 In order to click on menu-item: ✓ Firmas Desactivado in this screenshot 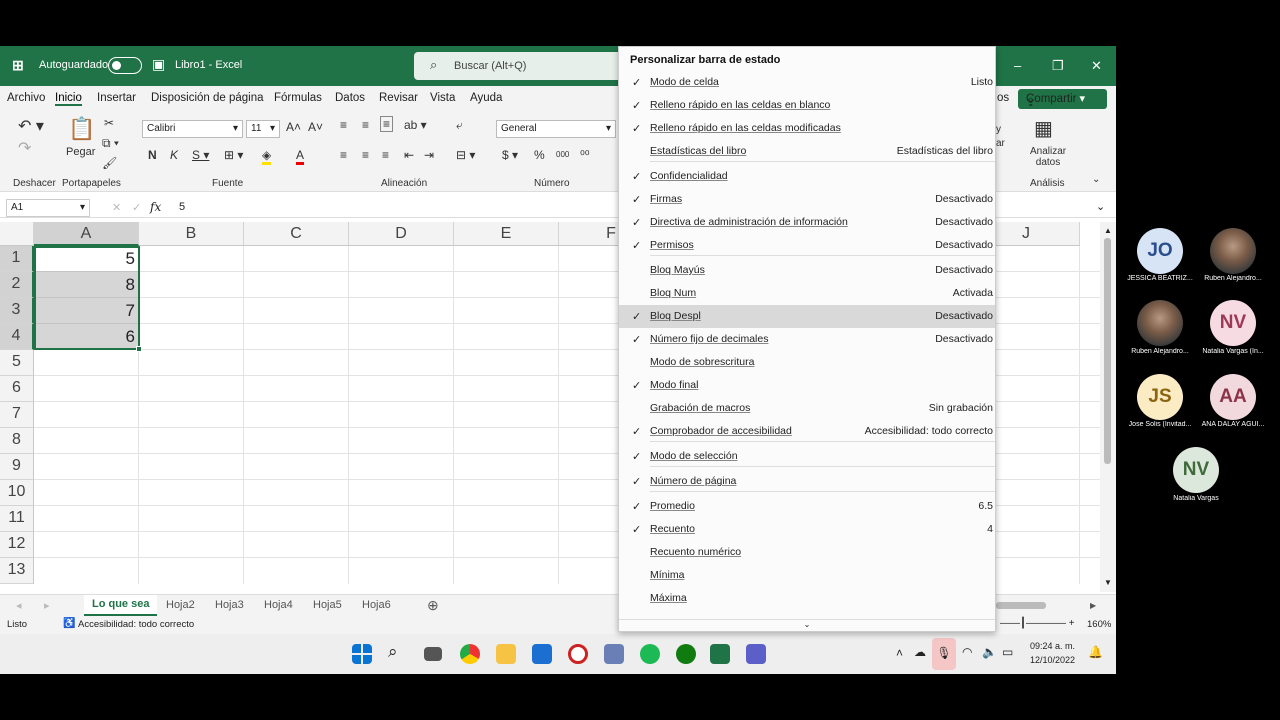, I will do `click(807, 199)`.